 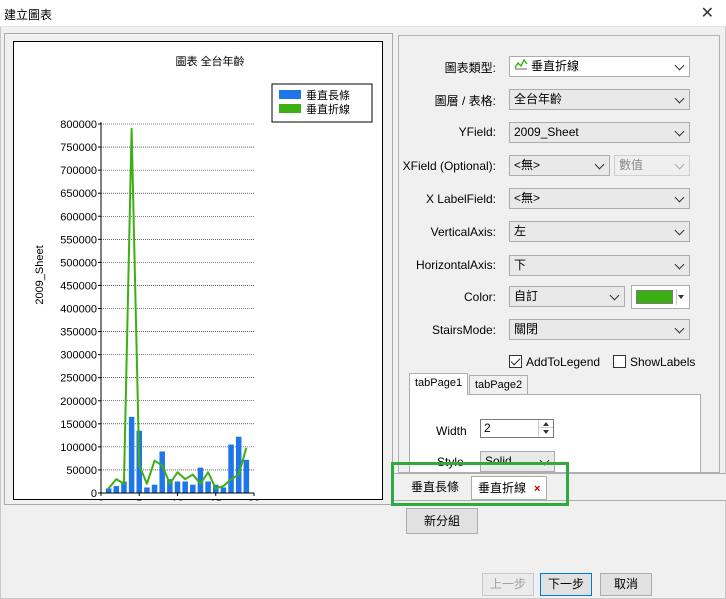 I want to click on style-value: Solid, so click(x=498, y=461).